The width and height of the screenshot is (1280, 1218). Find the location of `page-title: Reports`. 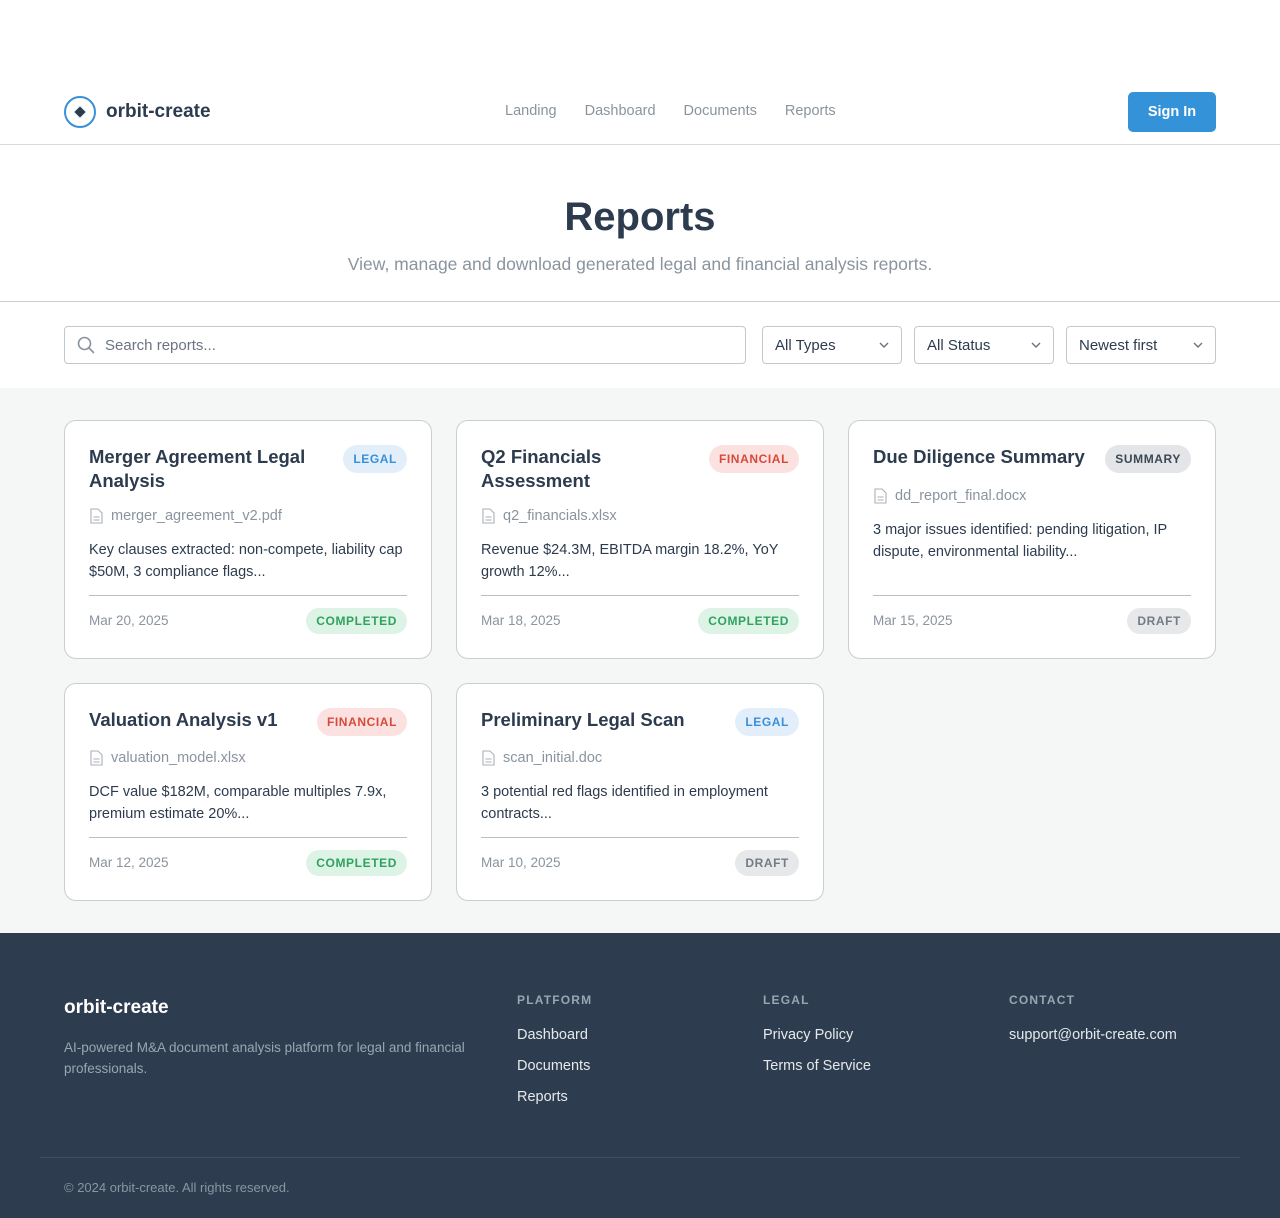

page-title: Reports is located at coordinates (640, 217).